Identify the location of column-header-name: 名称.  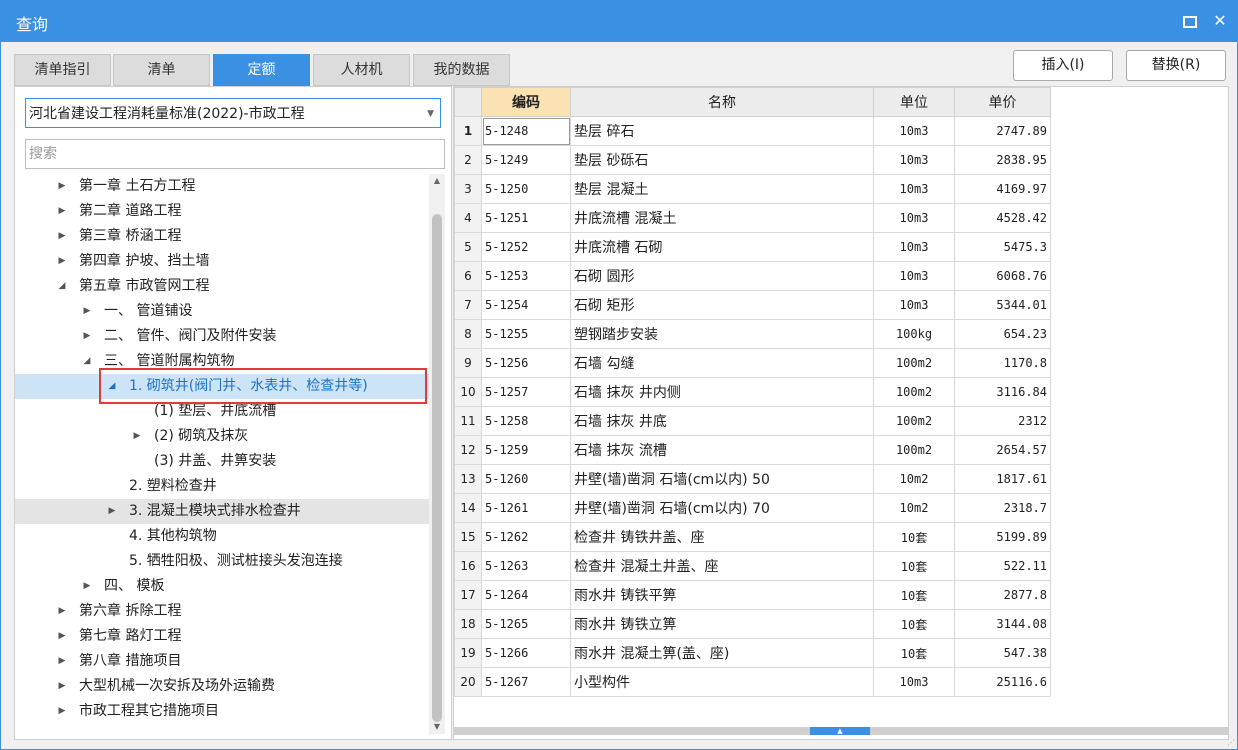
(722, 102).